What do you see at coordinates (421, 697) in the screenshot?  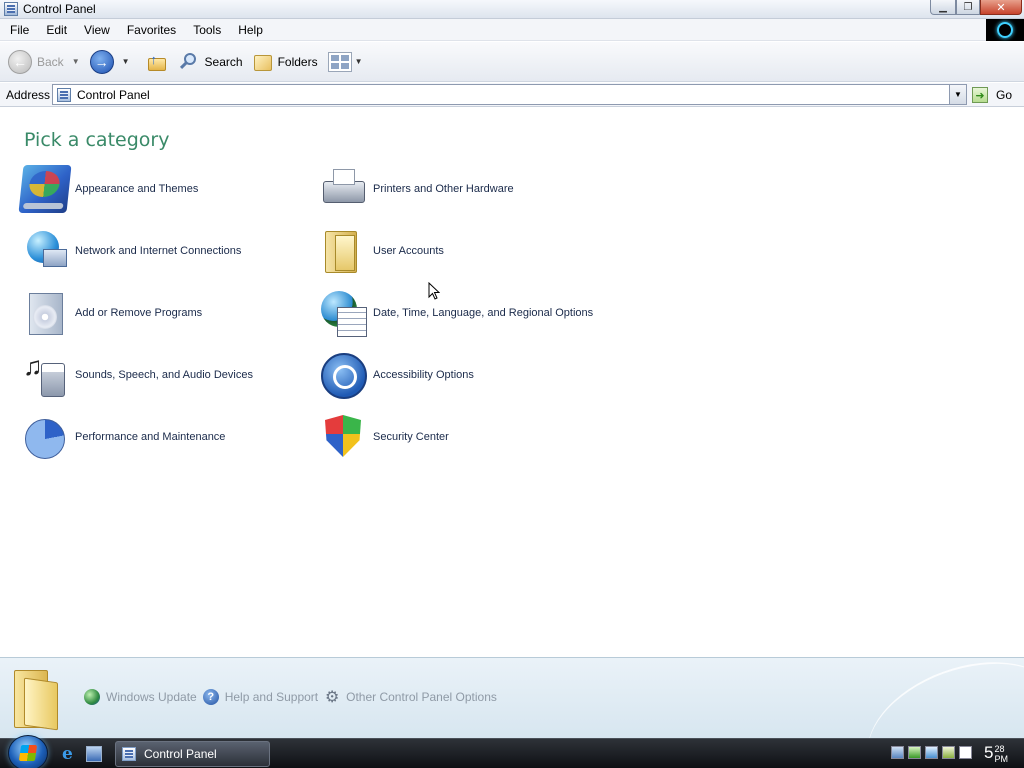 I see `link-label: Other Control Panel Options` at bounding box center [421, 697].